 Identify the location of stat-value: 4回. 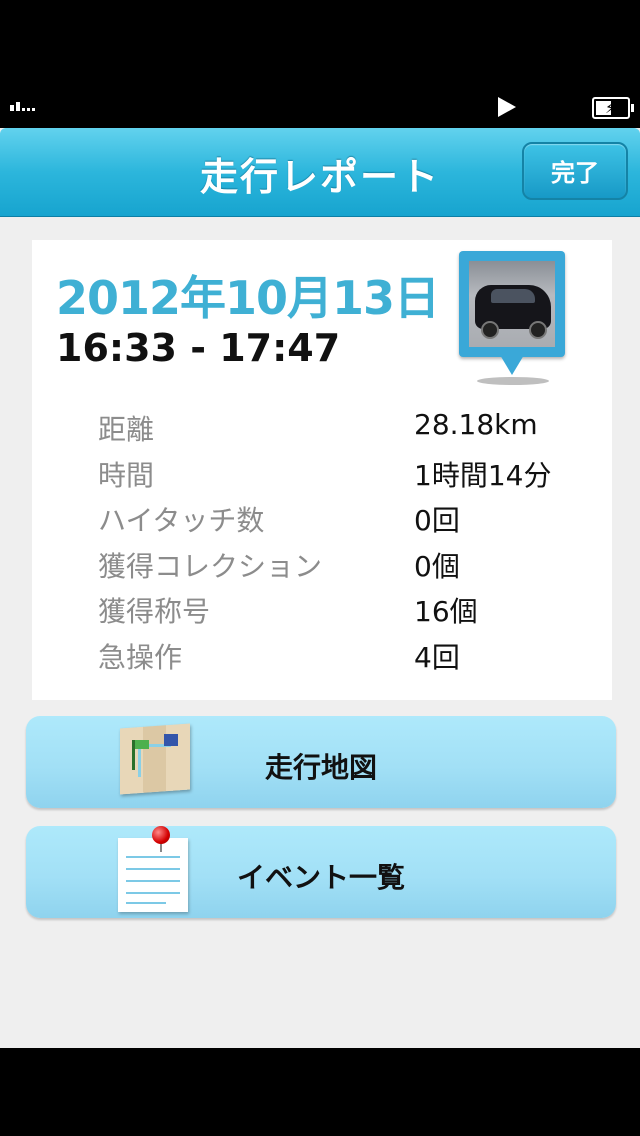
(437, 657).